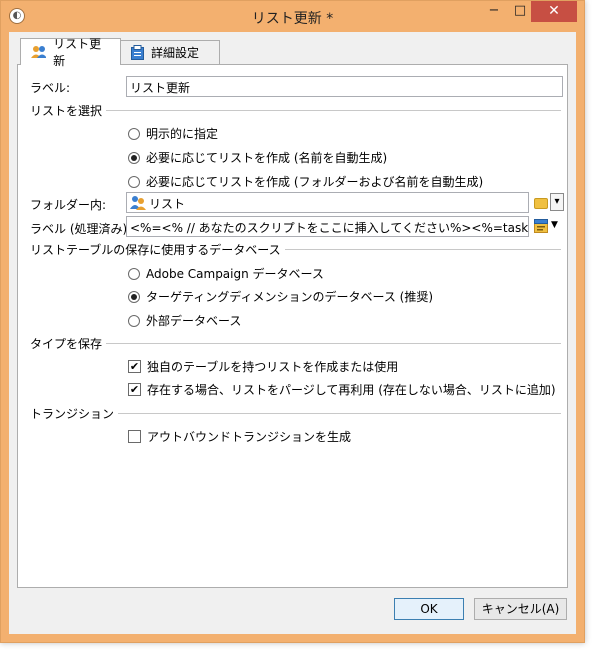 The width and height of the screenshot is (593, 651). I want to click on label-input: リスト更新, so click(344, 86).